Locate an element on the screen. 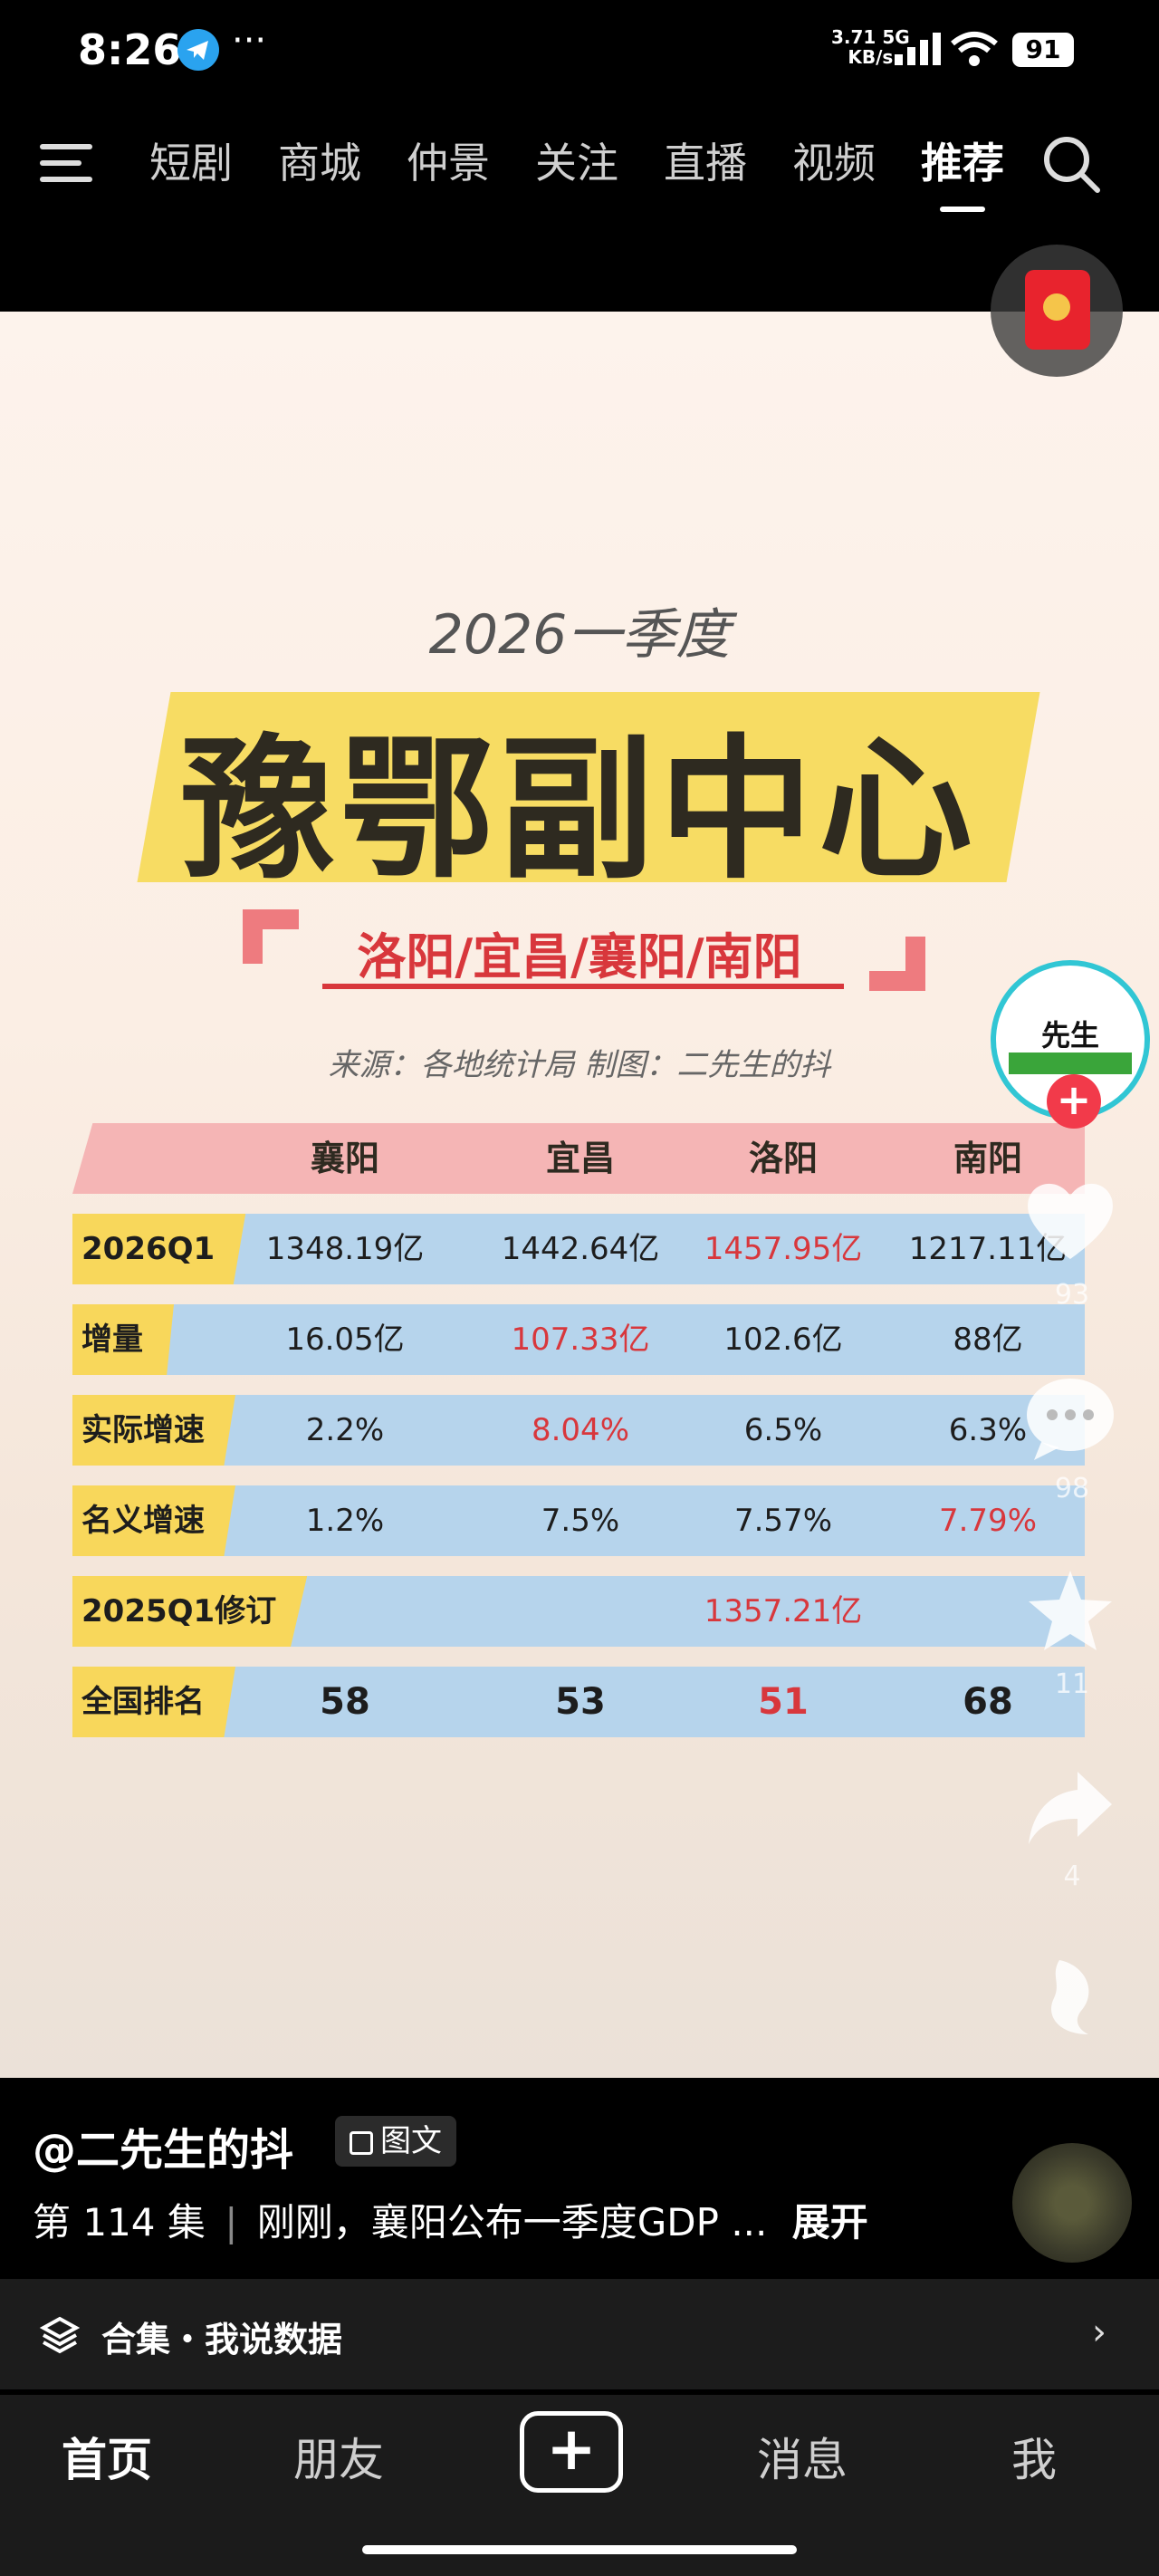 This screenshot has height=2576, width=1159. table-cell: 58 is located at coordinates (345, 1702).